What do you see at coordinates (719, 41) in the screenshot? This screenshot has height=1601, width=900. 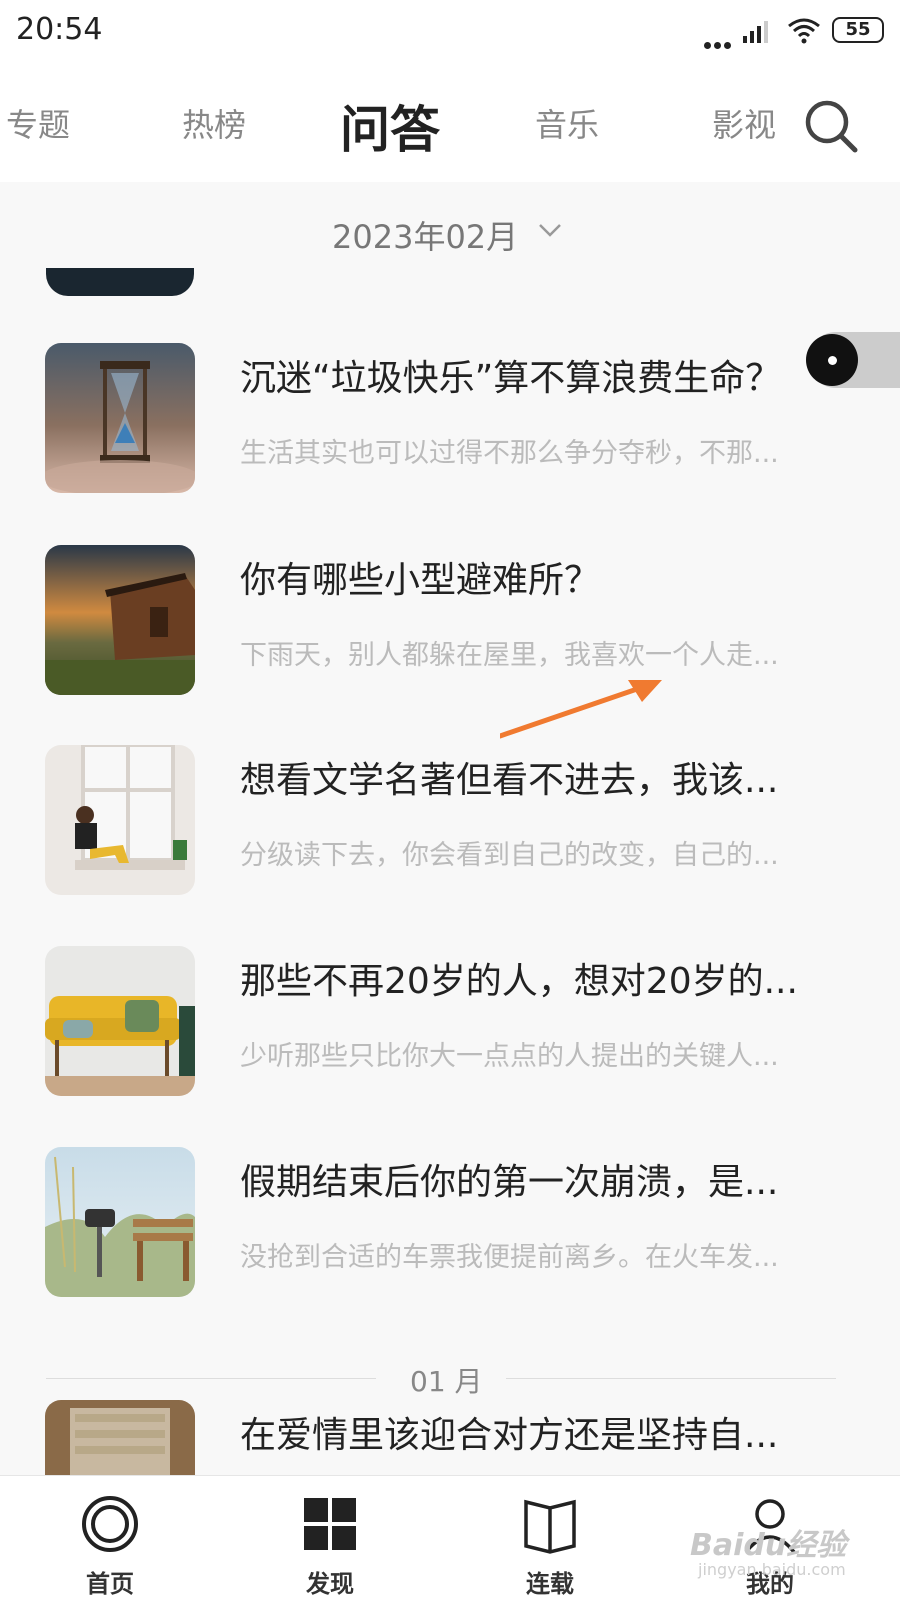 I see `more-dots-icon` at bounding box center [719, 41].